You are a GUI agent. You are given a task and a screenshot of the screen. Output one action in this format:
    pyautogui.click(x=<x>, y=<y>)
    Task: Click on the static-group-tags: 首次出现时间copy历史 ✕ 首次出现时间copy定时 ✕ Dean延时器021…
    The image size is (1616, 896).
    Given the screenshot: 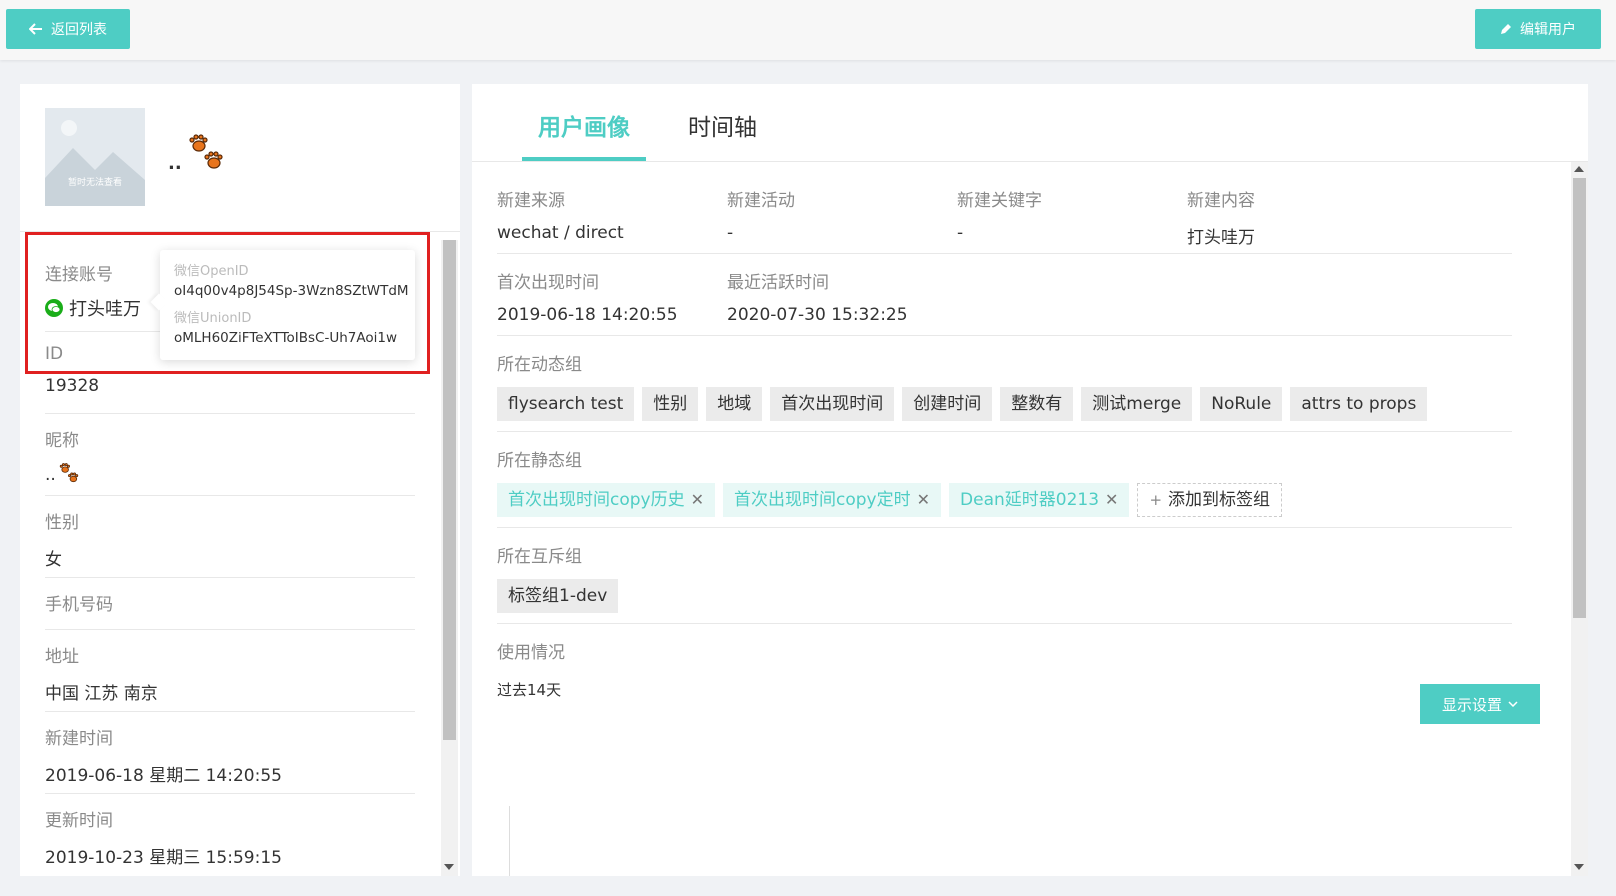 What is the action you would take?
    pyautogui.click(x=1004, y=500)
    